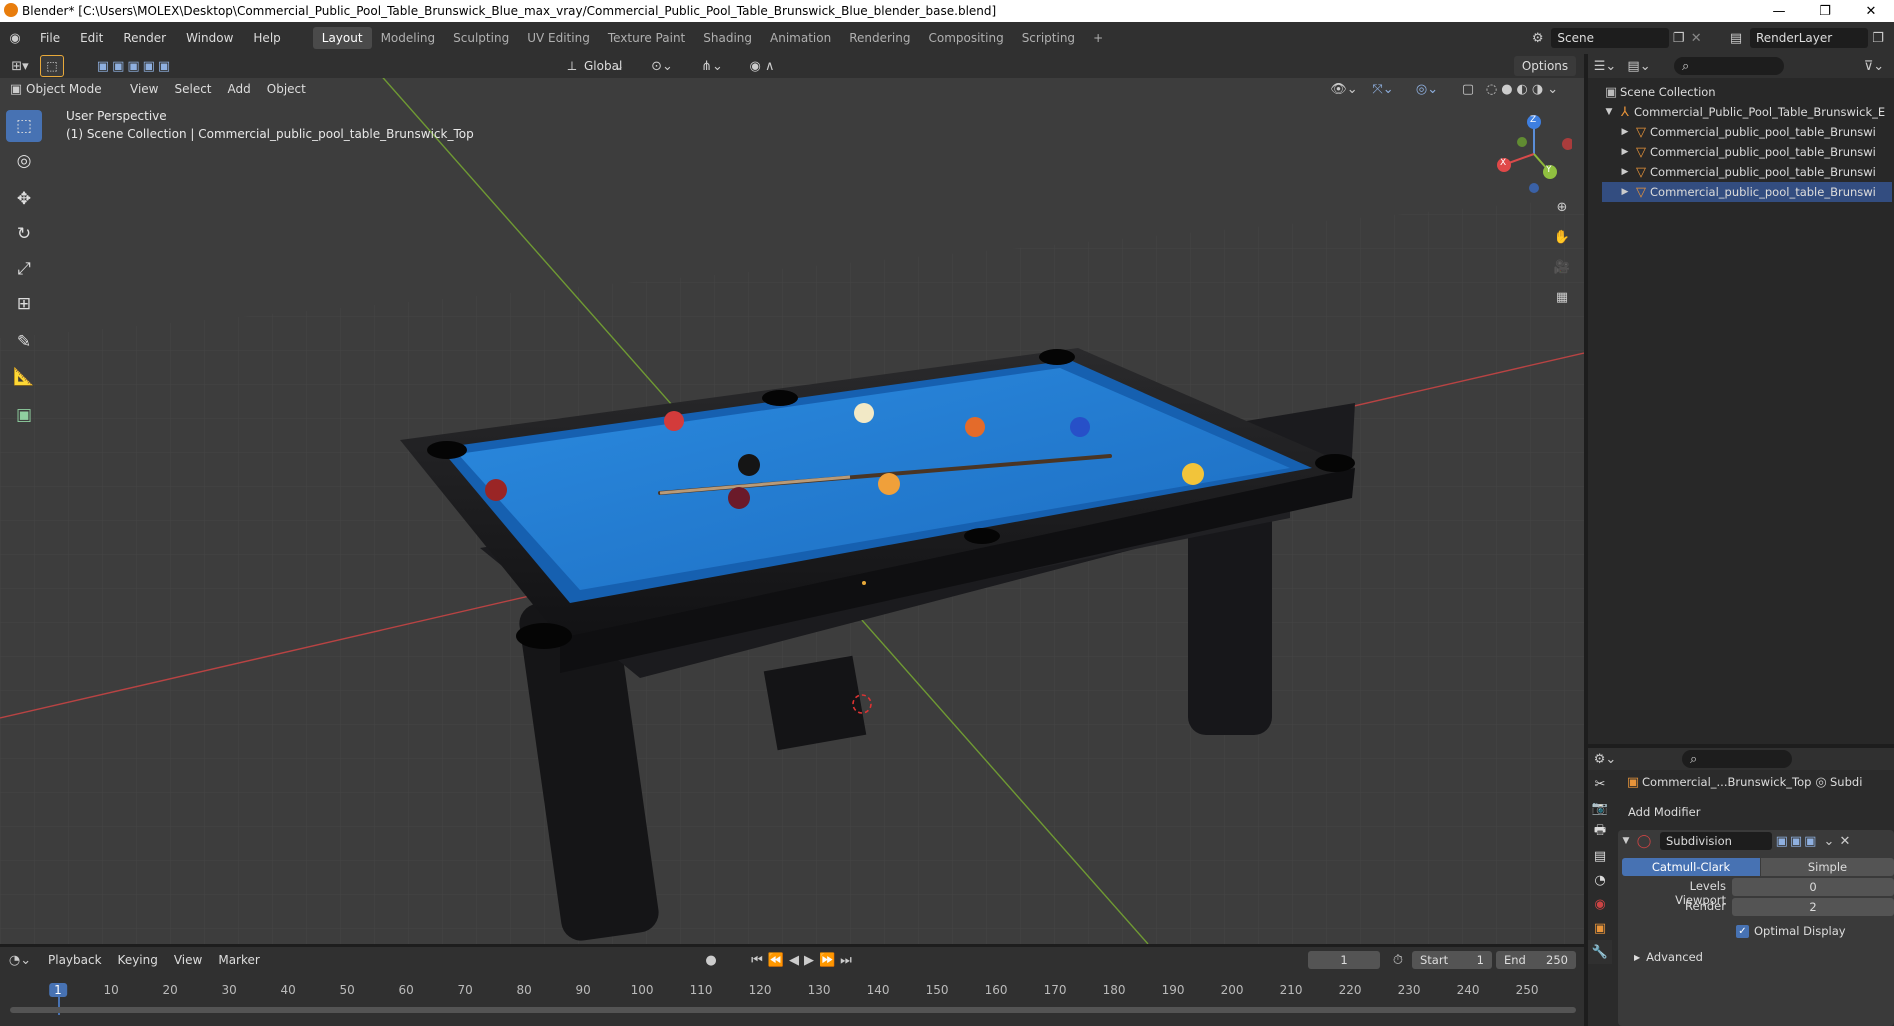  What do you see at coordinates (1827, 867) in the screenshot?
I see `simple-option: Simple` at bounding box center [1827, 867].